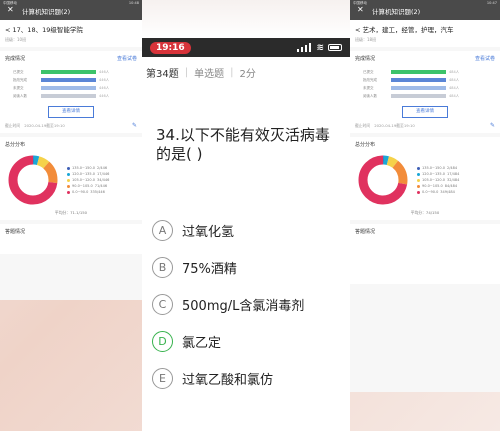 This screenshot has width=500, height=431. Describe the element at coordinates (251, 267) in the screenshot. I see `option-b: B 75%酒精` at that location.